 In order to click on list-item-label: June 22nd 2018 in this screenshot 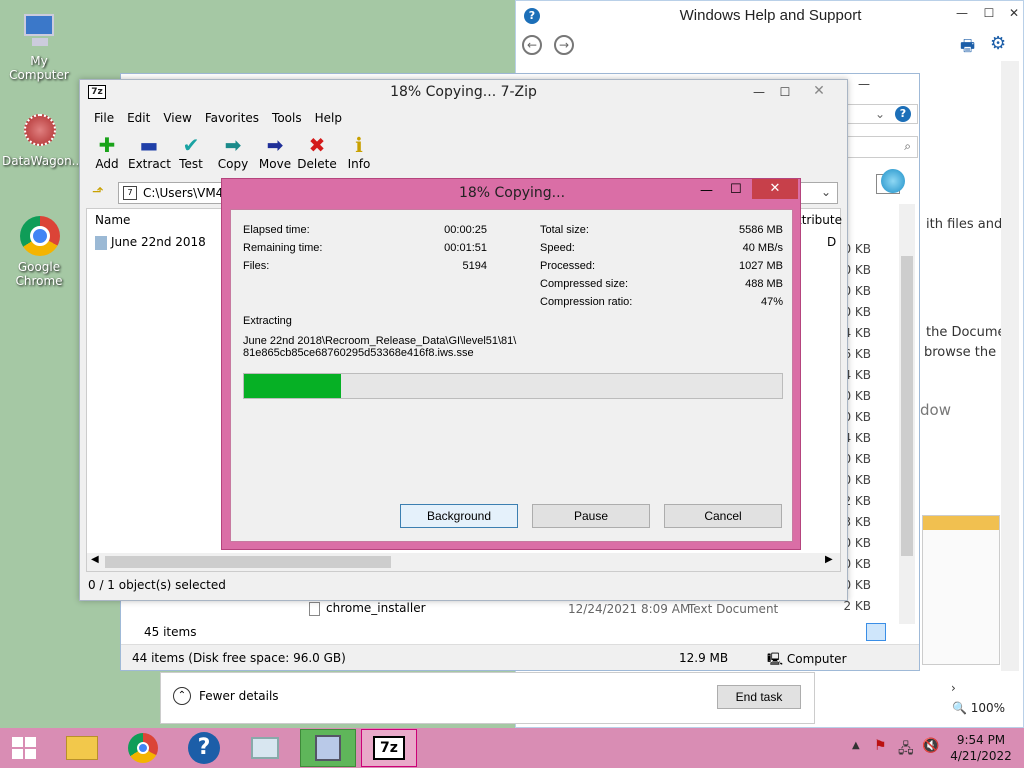, I will do `click(158, 242)`.